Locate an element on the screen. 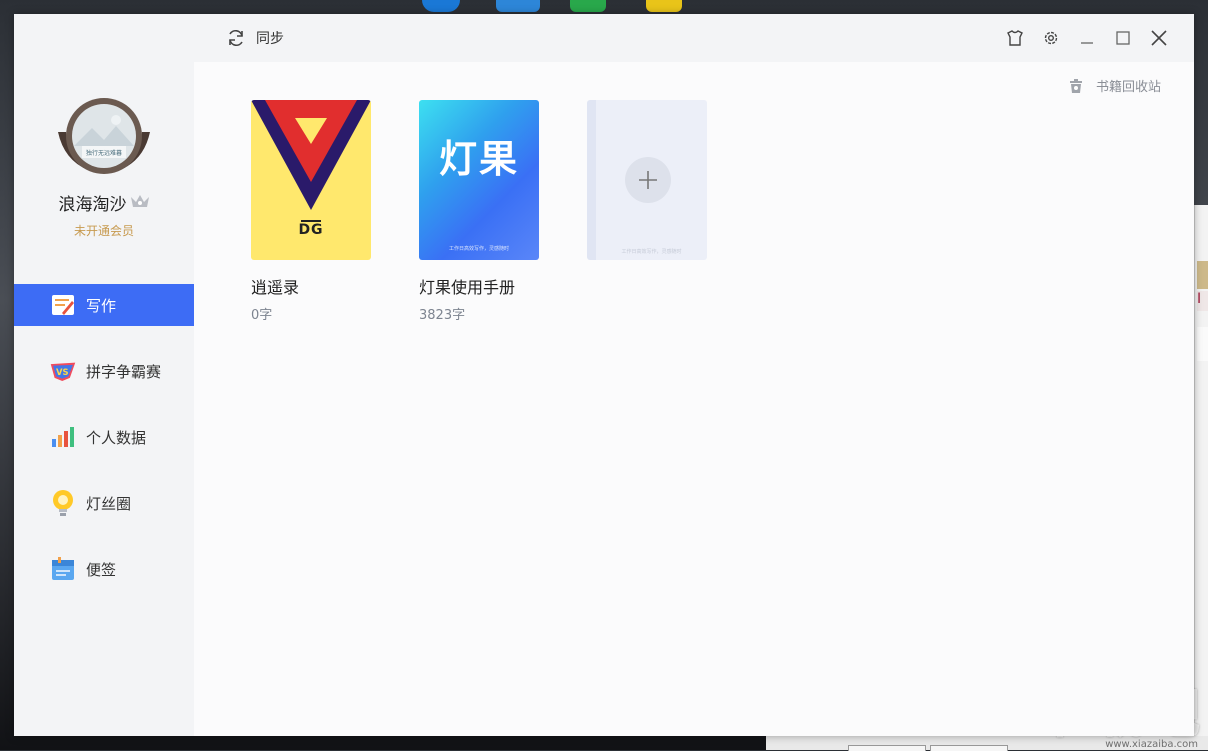  sync-icon is located at coordinates (236, 38).